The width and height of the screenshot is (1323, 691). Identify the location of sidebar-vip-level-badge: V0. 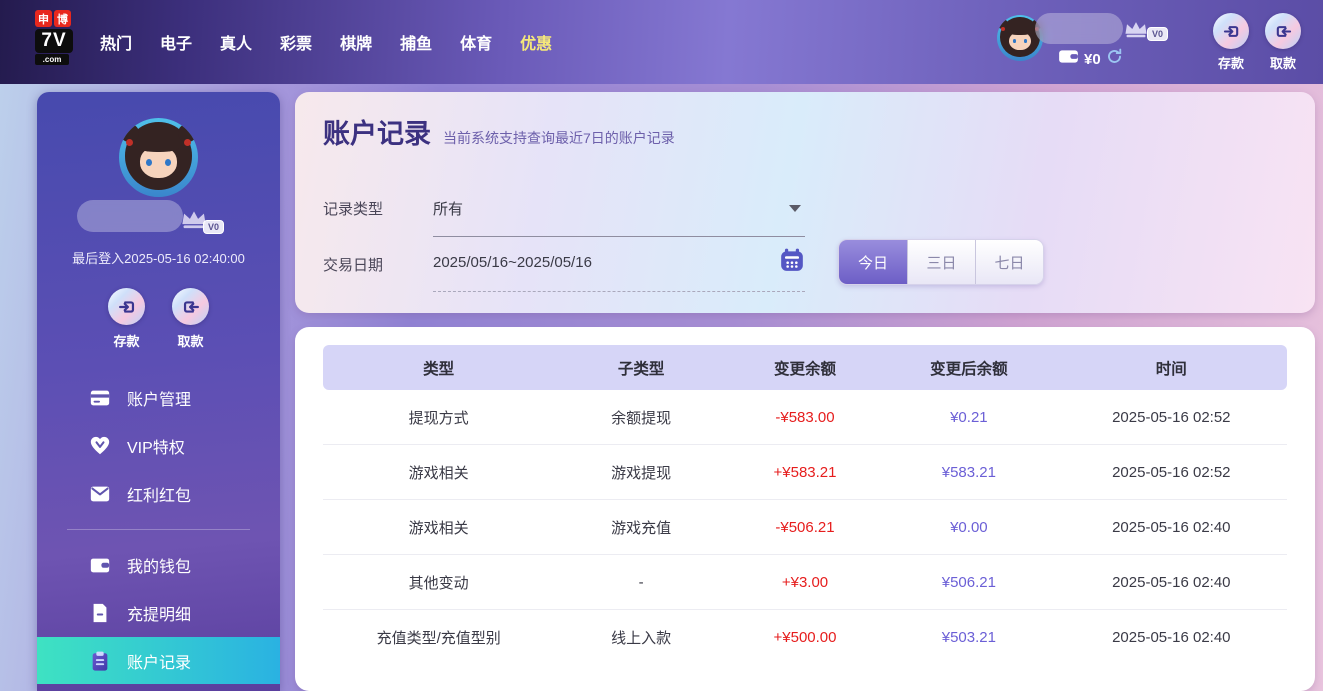
(214, 227).